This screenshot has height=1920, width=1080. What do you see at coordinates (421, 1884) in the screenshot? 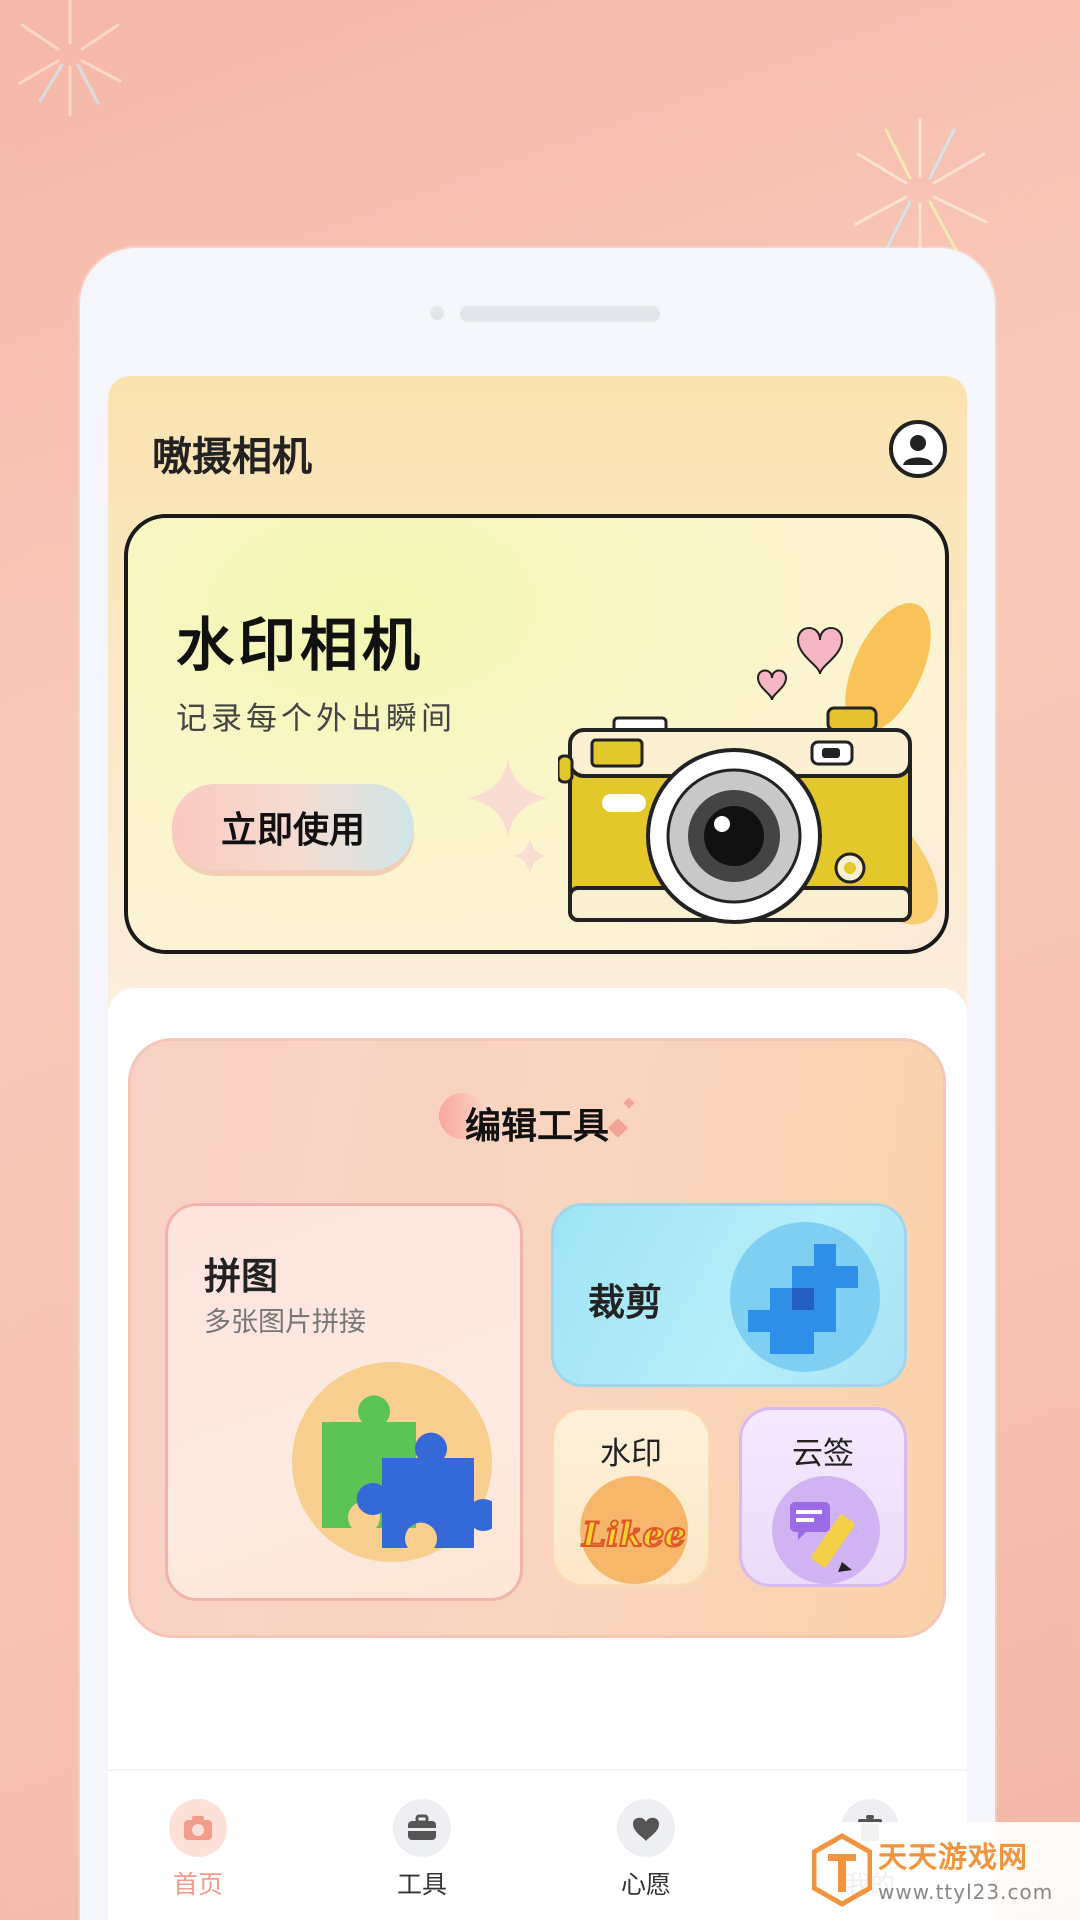
I see `nav-tools-label: 工具` at bounding box center [421, 1884].